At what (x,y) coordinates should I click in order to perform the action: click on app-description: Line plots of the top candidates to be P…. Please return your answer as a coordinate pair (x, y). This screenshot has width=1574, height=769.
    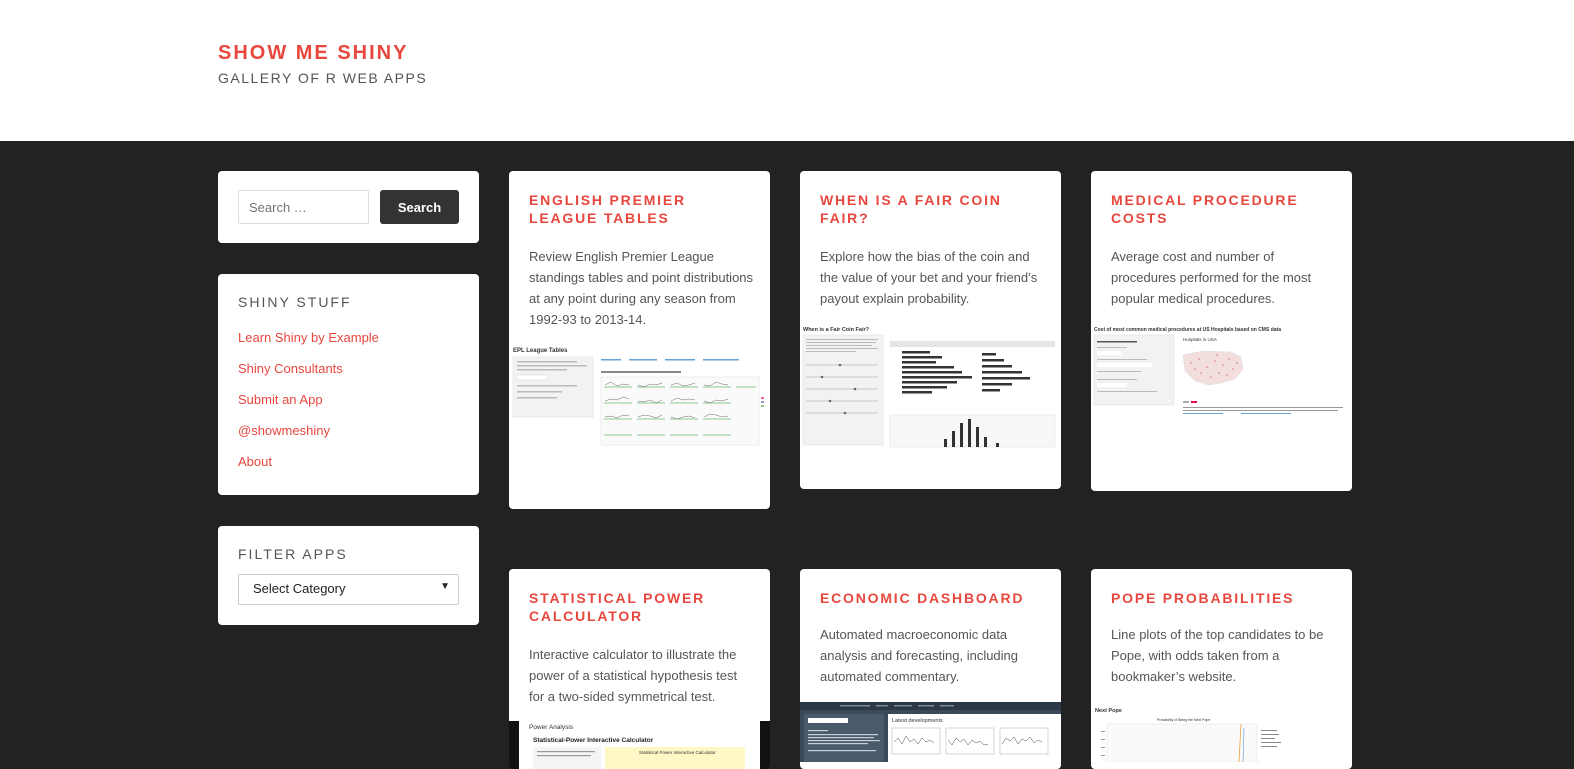
    Looking at the image, I should click on (1217, 655).